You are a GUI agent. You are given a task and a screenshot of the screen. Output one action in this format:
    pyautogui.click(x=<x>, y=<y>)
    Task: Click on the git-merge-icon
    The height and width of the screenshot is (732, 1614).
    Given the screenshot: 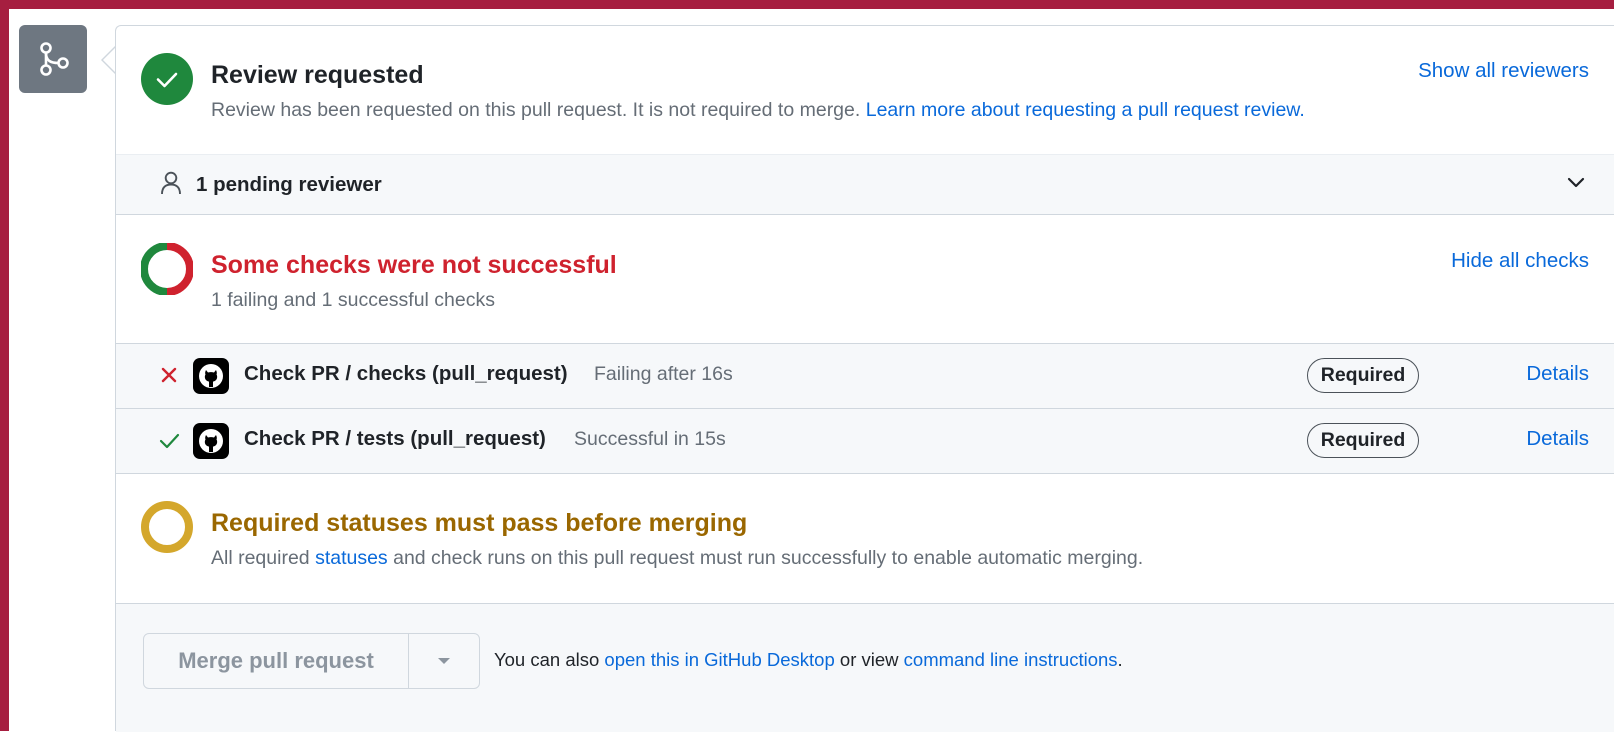 What is the action you would take?
    pyautogui.click(x=54, y=59)
    